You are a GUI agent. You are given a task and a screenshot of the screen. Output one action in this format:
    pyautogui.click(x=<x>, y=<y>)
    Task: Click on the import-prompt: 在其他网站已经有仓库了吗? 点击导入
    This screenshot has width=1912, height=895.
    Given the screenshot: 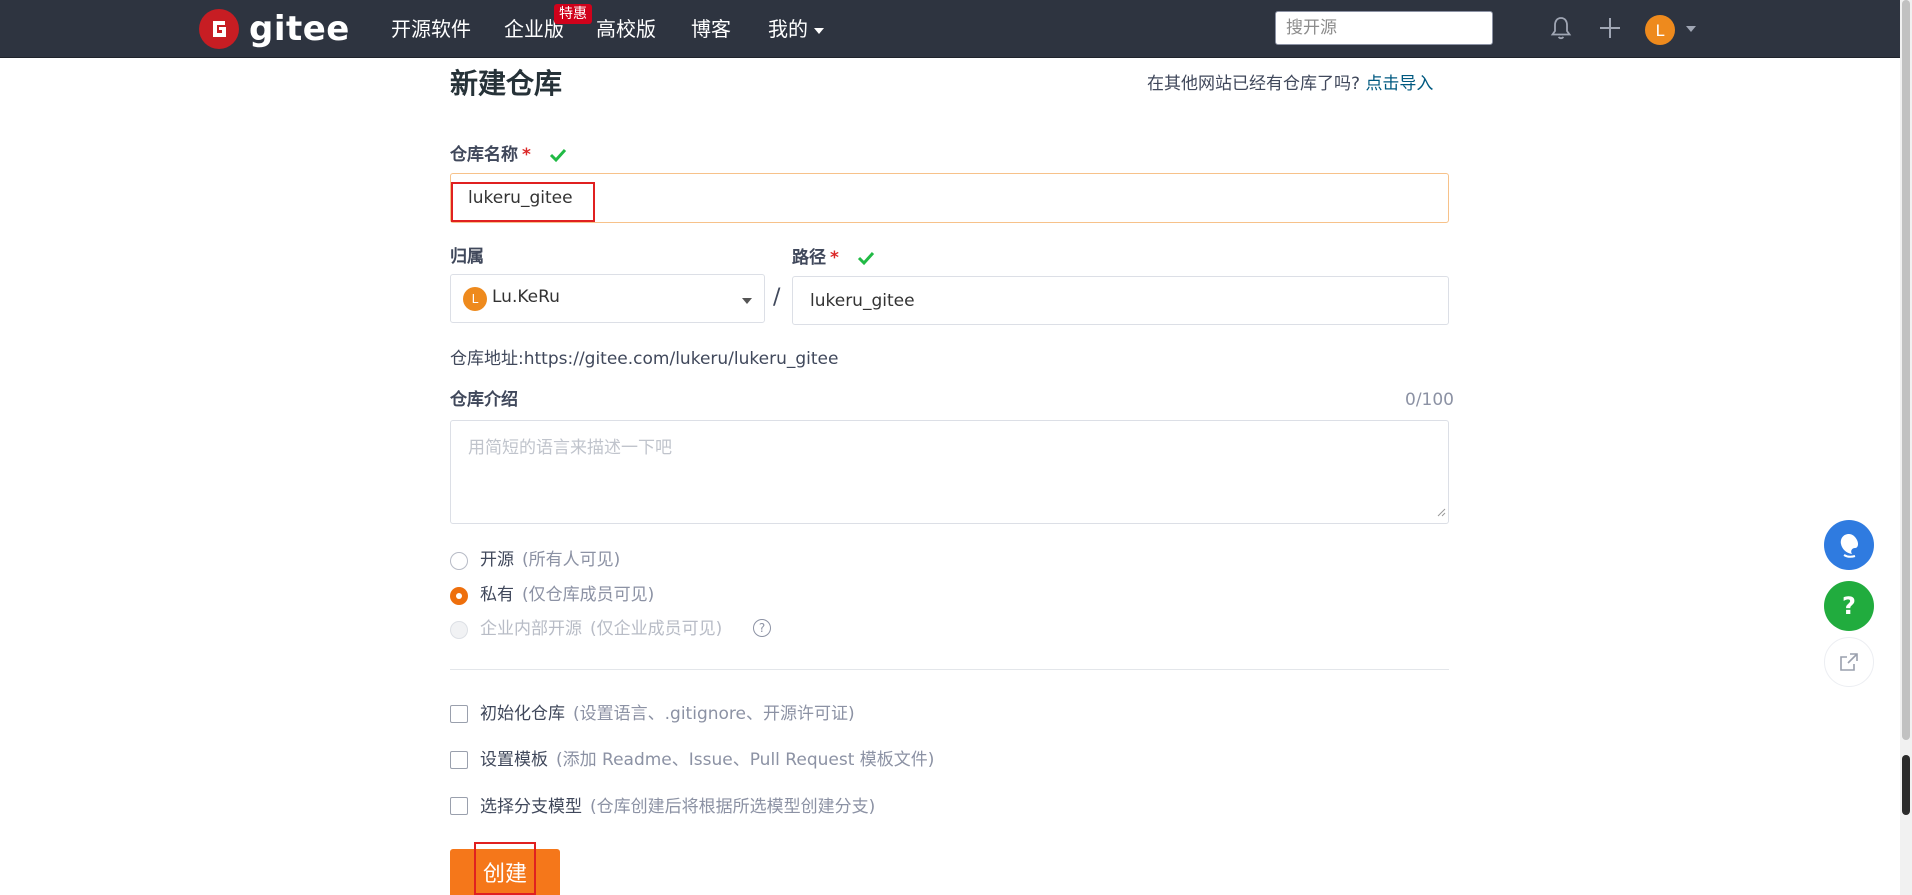 What is the action you would take?
    pyautogui.click(x=1290, y=84)
    